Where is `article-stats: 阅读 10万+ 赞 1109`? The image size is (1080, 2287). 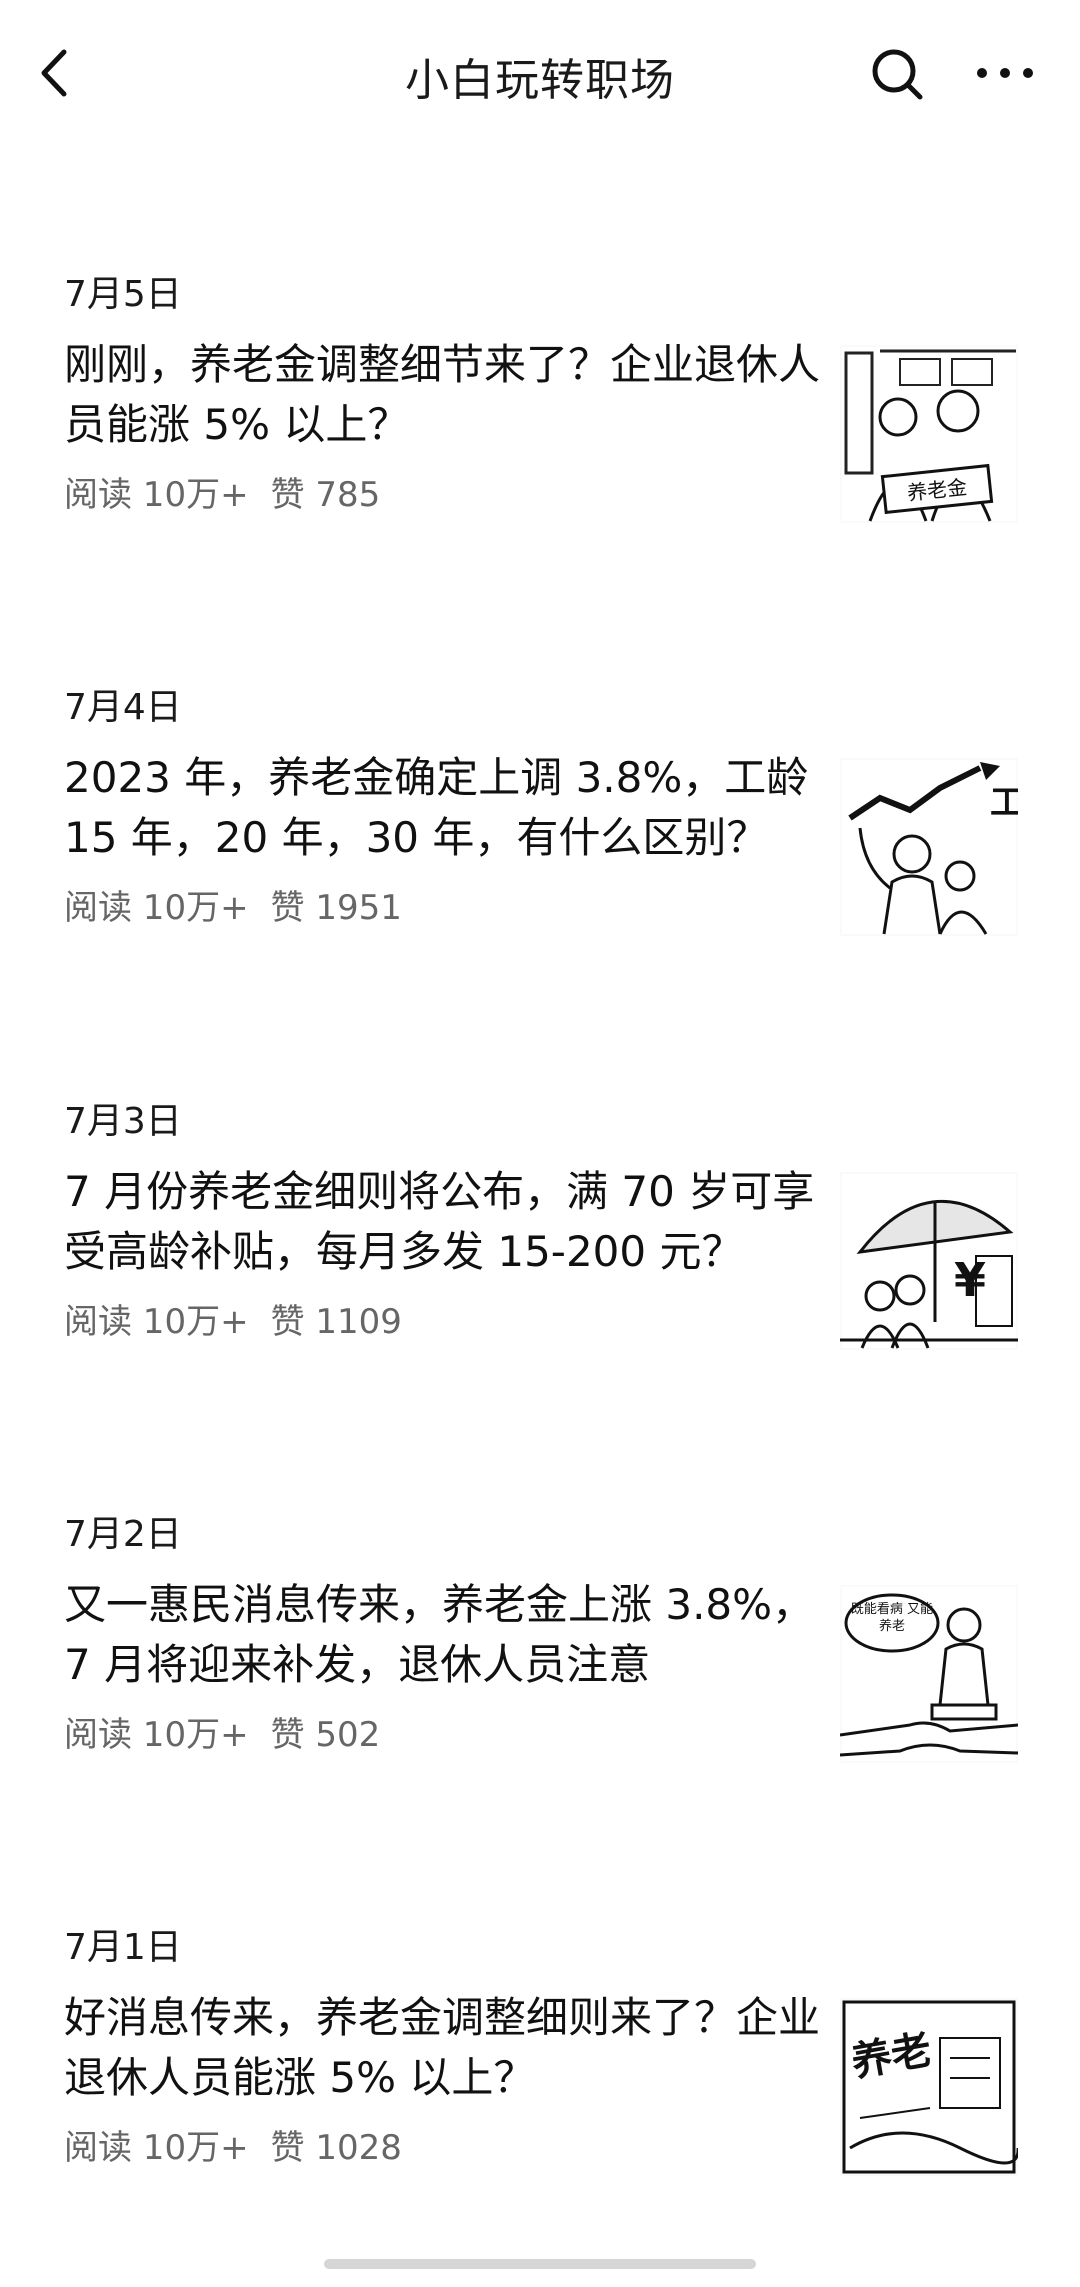 article-stats: 阅读 10万+ 赞 1109 is located at coordinates (244, 1318).